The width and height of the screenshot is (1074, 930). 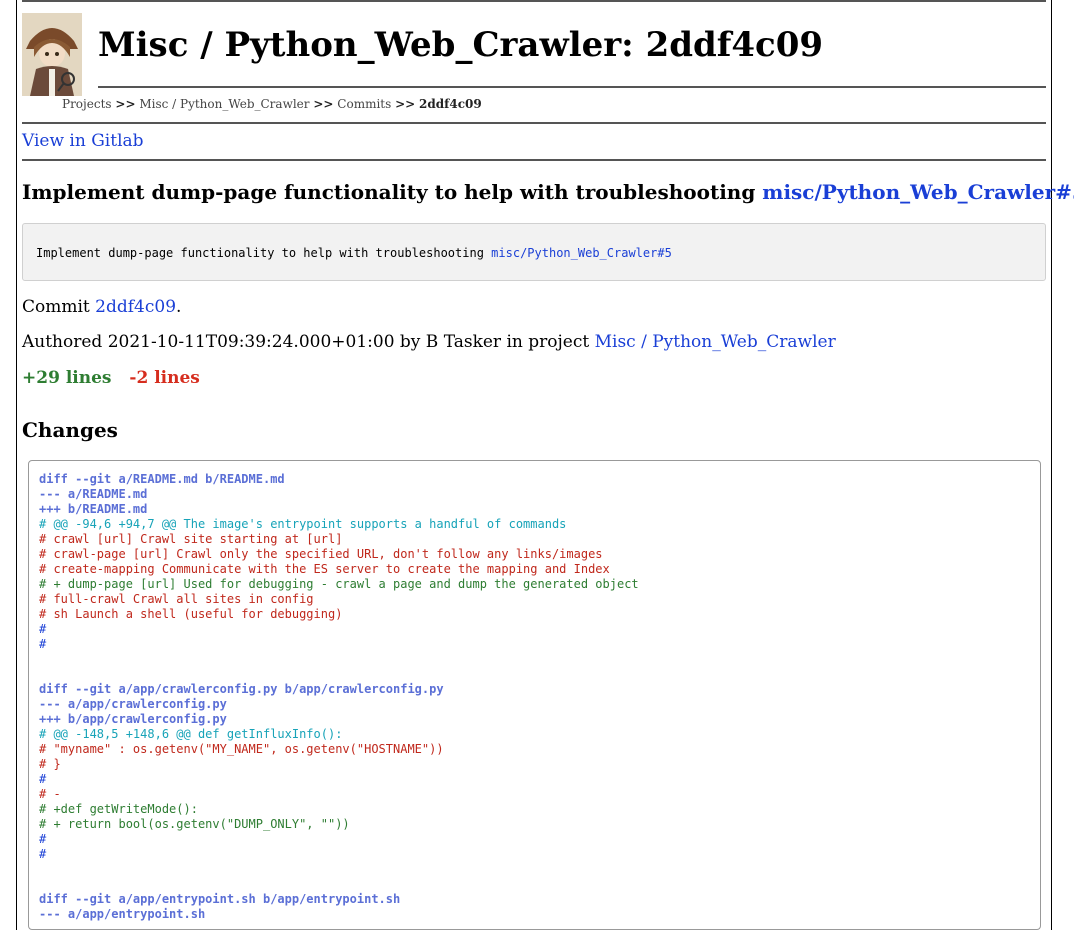 What do you see at coordinates (133, 719) in the screenshot?
I see `diff-header-line: +++ b/app/crawlerconfig.py` at bounding box center [133, 719].